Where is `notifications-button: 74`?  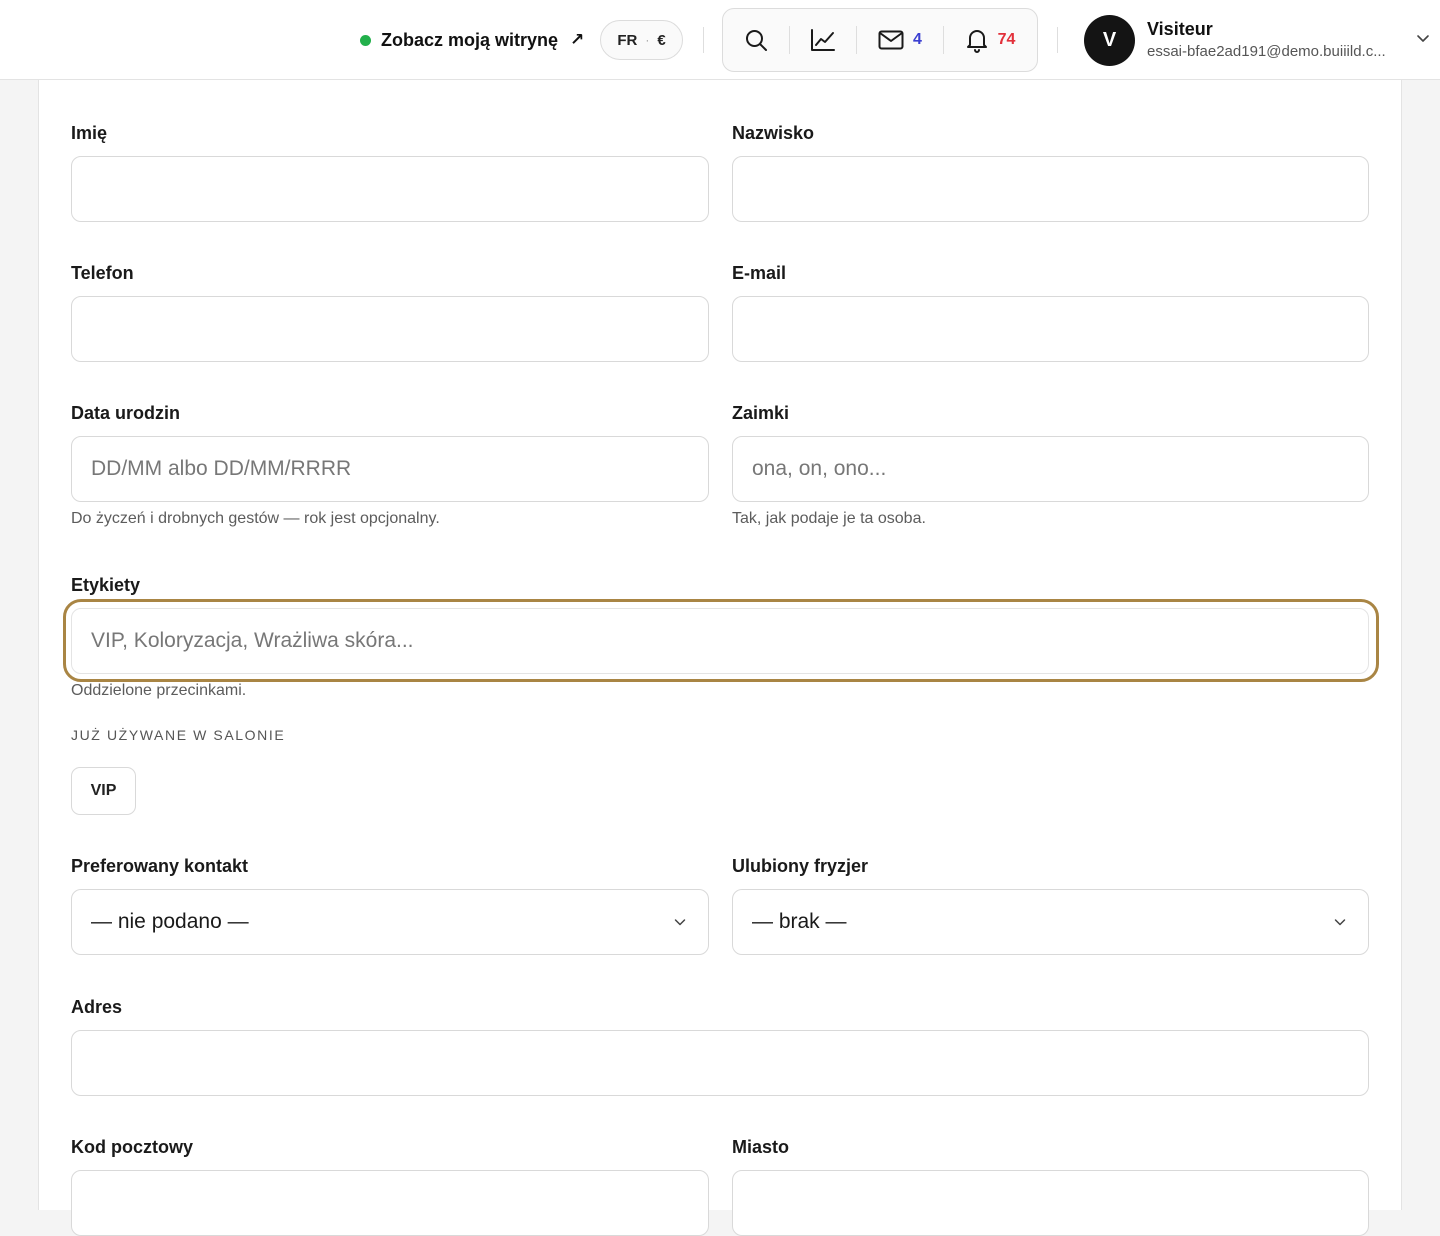
notifications-button: 74 is located at coordinates (990, 40).